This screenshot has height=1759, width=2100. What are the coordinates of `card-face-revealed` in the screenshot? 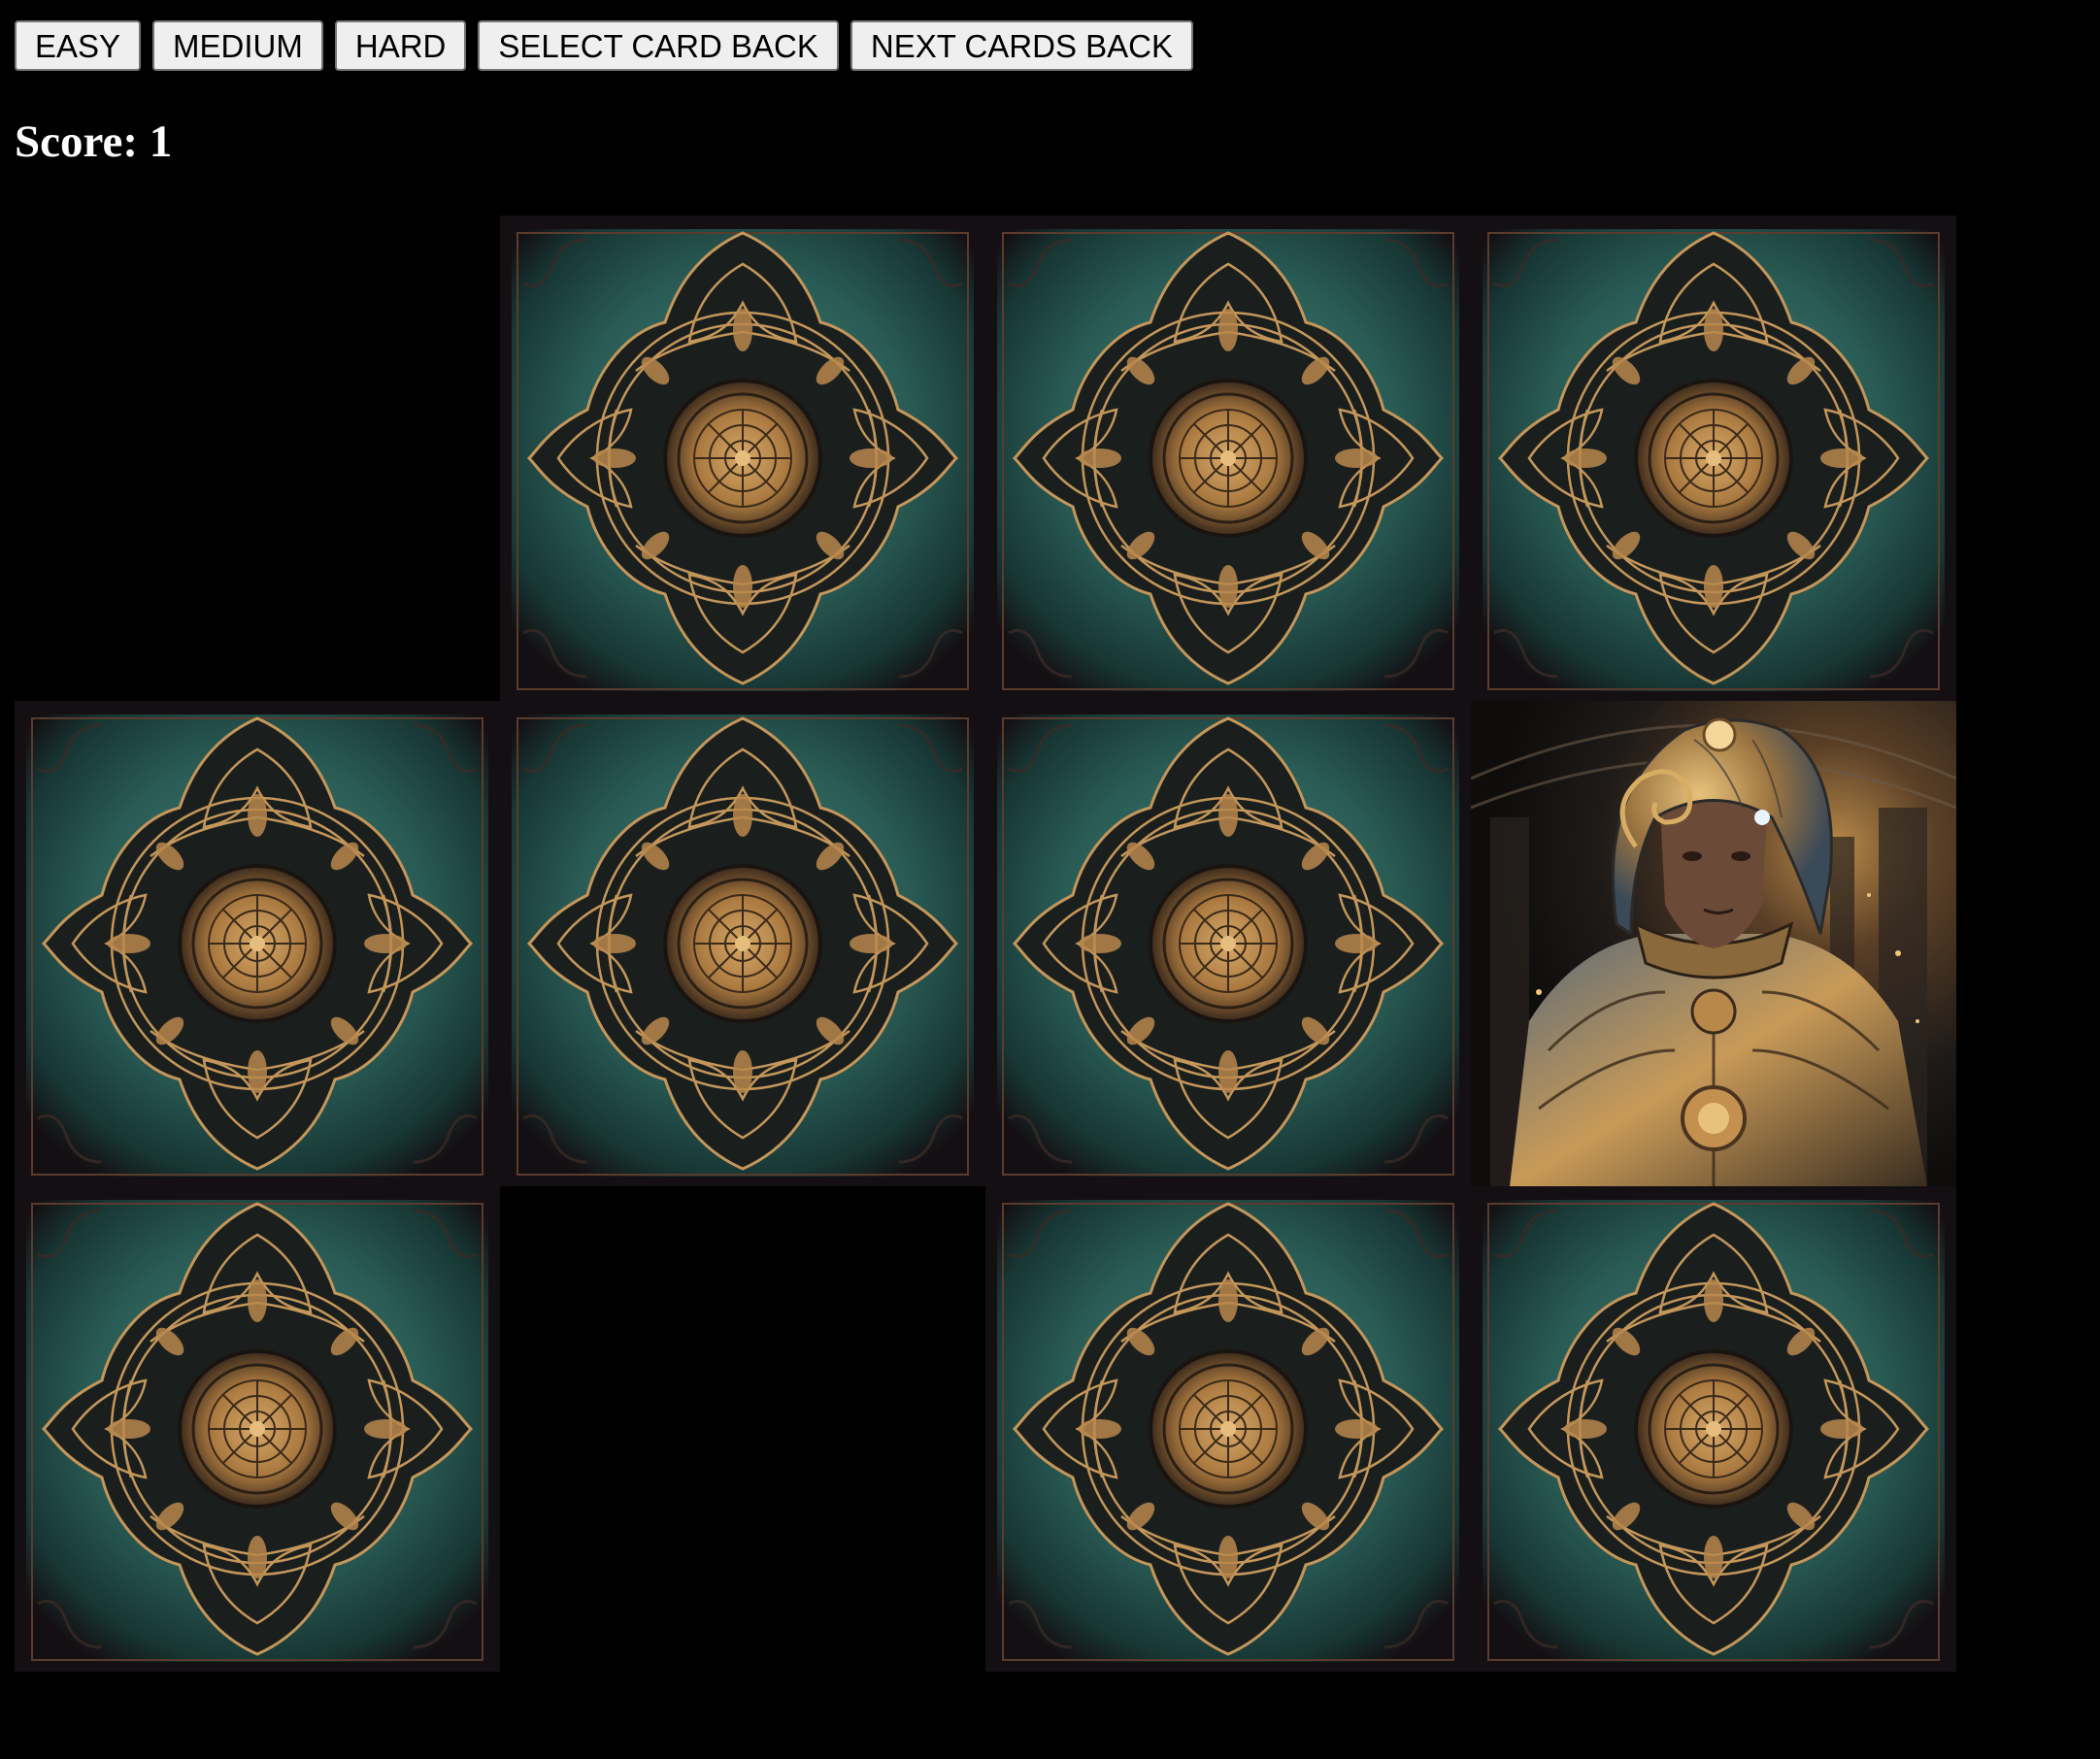 It's located at (1713, 943).